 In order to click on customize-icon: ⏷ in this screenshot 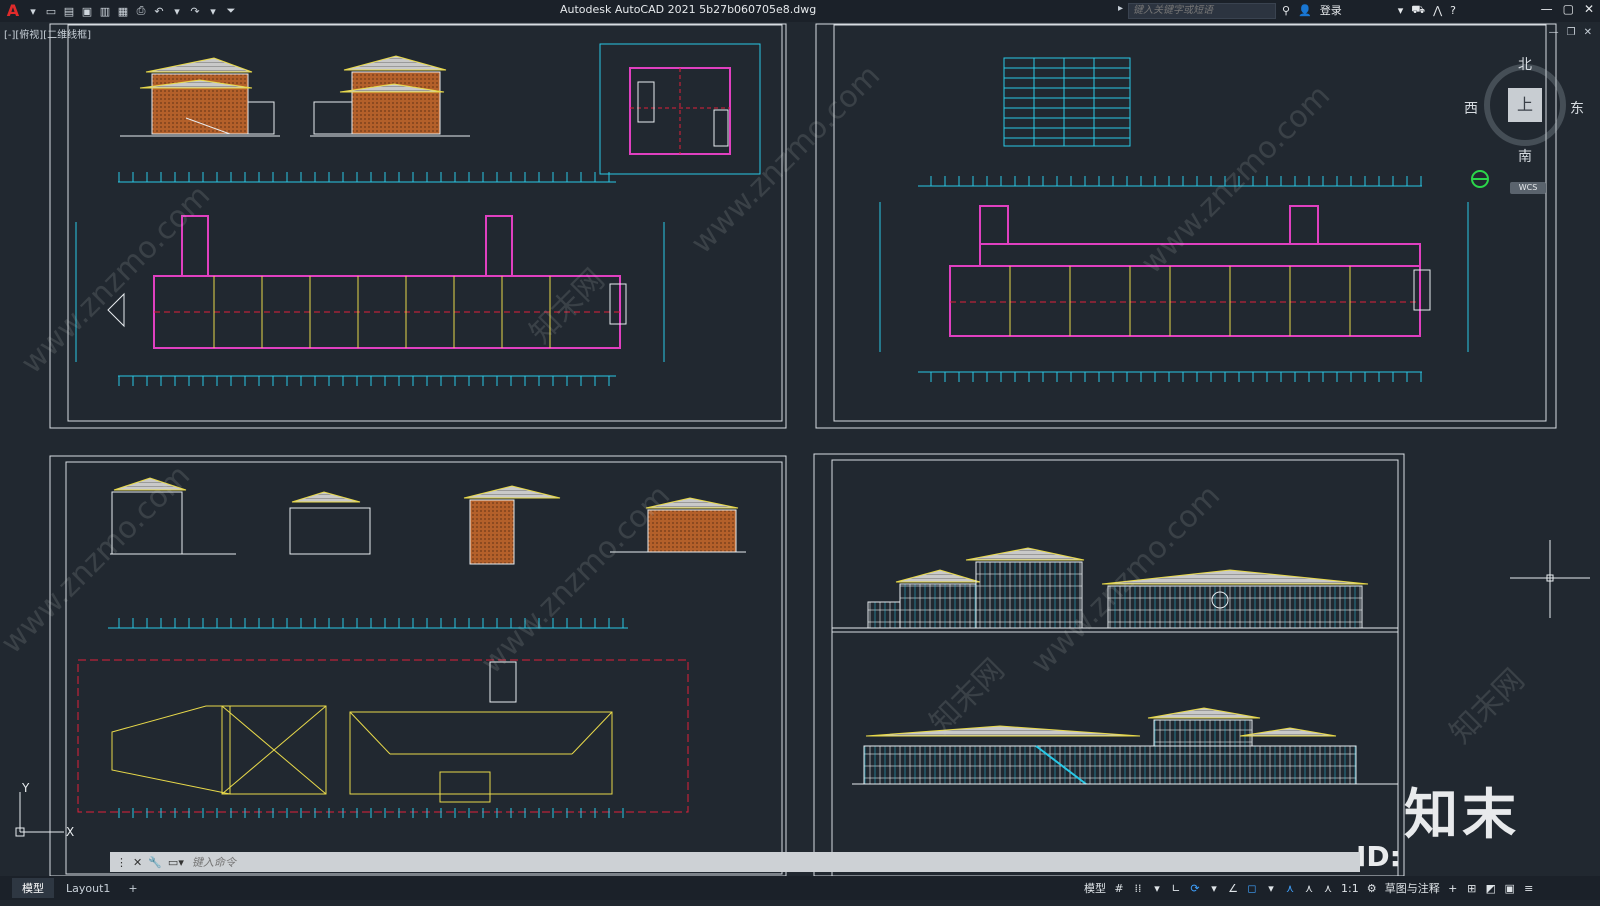, I will do `click(231, 11)`.